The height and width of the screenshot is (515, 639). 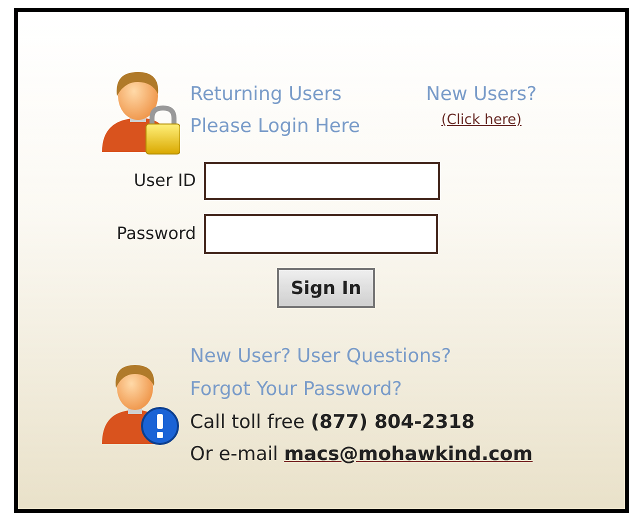 I want to click on login-heading: Please Login Here, so click(x=276, y=126).